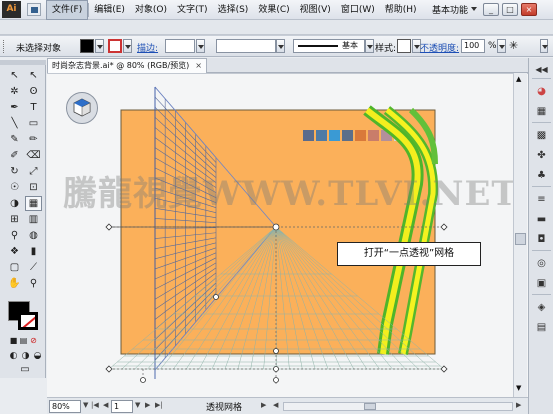 The width and height of the screenshot is (553, 414). Describe the element at coordinates (329, 46) in the screenshot. I see `brush-definition: 基本` at that location.